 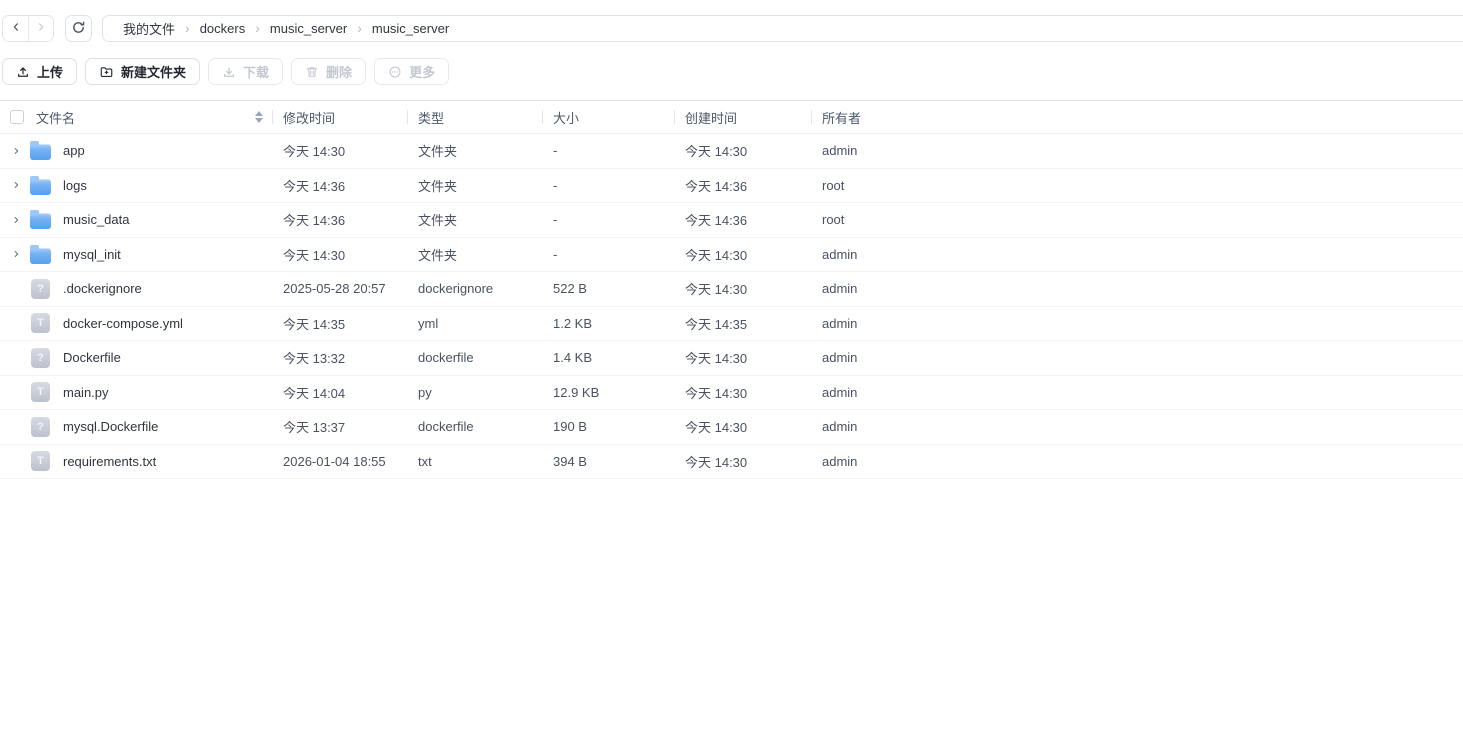 I want to click on header-modified: 修改时间, so click(x=339, y=117).